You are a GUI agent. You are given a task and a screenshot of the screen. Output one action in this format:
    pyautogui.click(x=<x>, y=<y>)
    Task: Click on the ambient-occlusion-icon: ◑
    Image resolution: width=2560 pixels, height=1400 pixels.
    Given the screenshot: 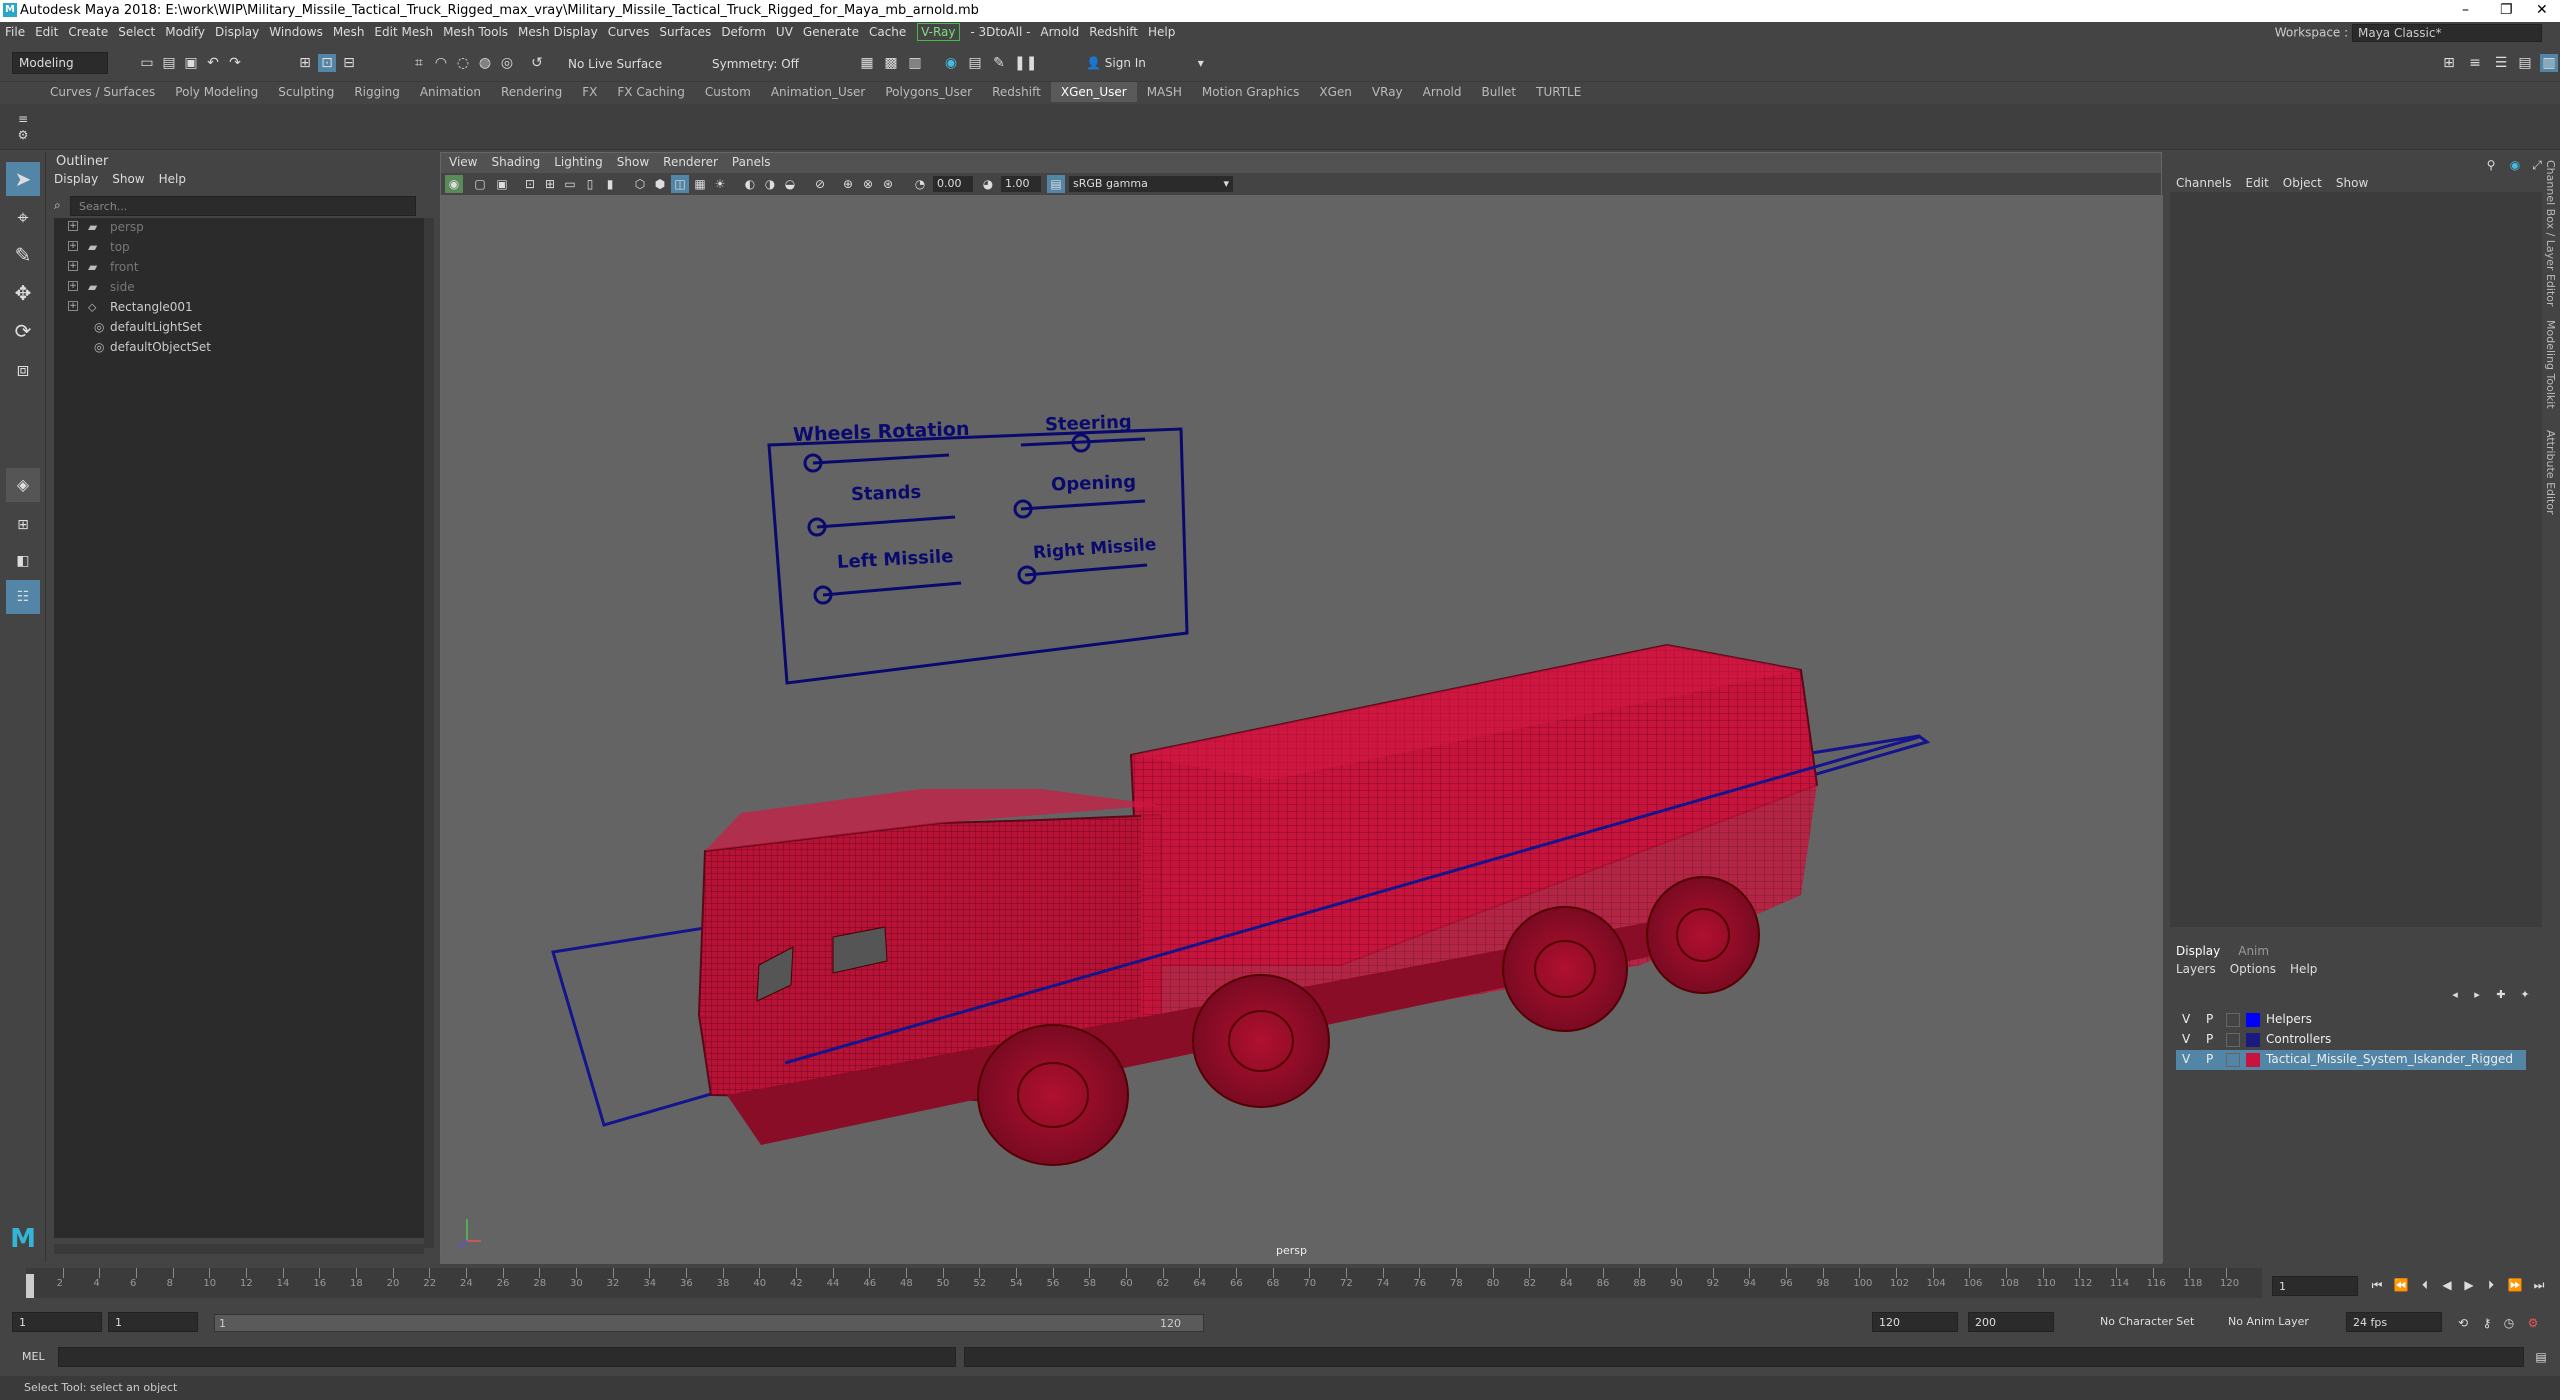 What is the action you would take?
    pyautogui.click(x=770, y=184)
    